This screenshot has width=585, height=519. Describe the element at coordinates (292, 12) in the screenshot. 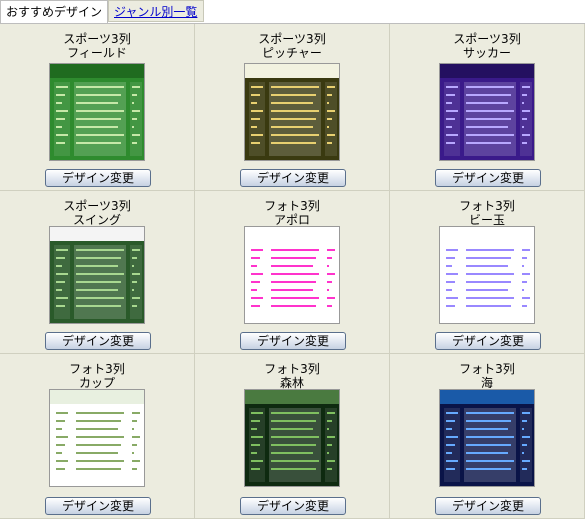

I see `tab-bar: おすすめデザイン ジャンル別一覧` at that location.